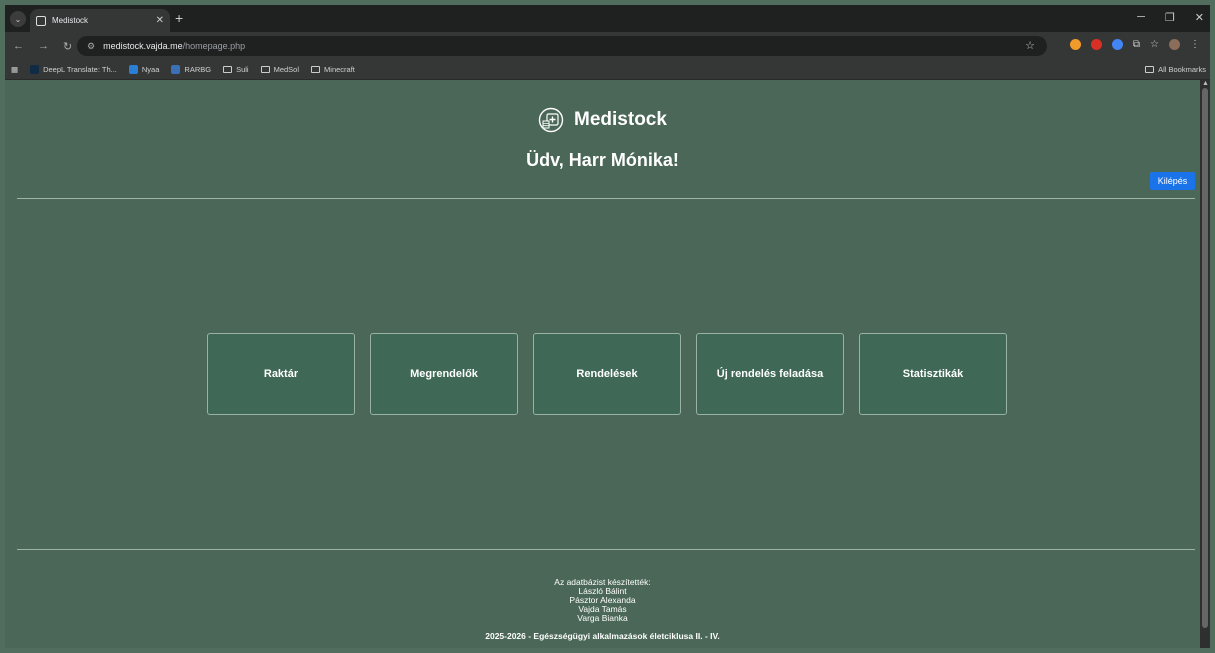 The image size is (1215, 653). I want to click on url-path: /homepage.php, so click(214, 46).